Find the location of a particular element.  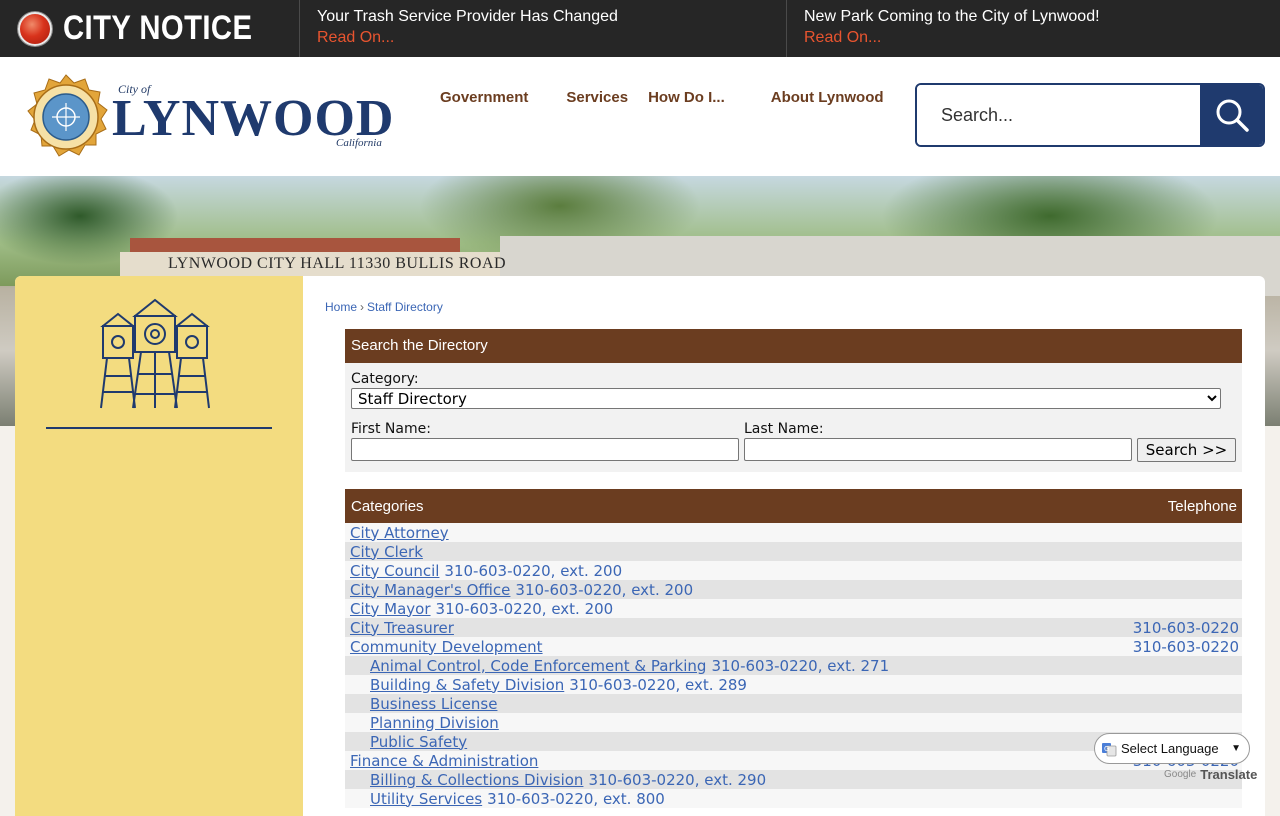

category-cell: City Council 310-603-0220, ext. 200 is located at coordinates (486, 571).